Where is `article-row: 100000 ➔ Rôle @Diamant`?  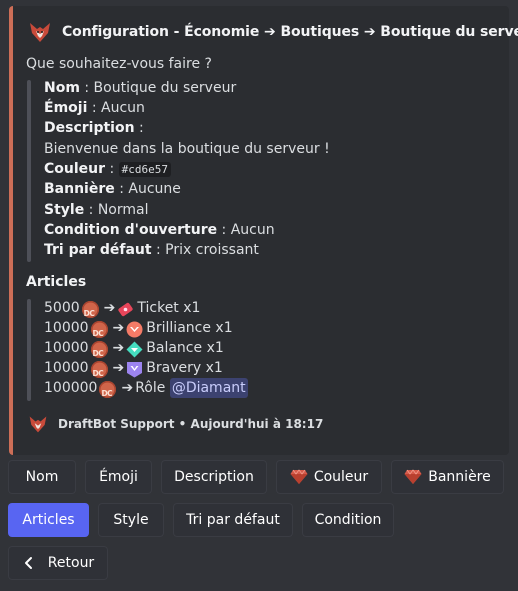
article-row: 100000 ➔ Rôle @Diamant is located at coordinates (146, 391).